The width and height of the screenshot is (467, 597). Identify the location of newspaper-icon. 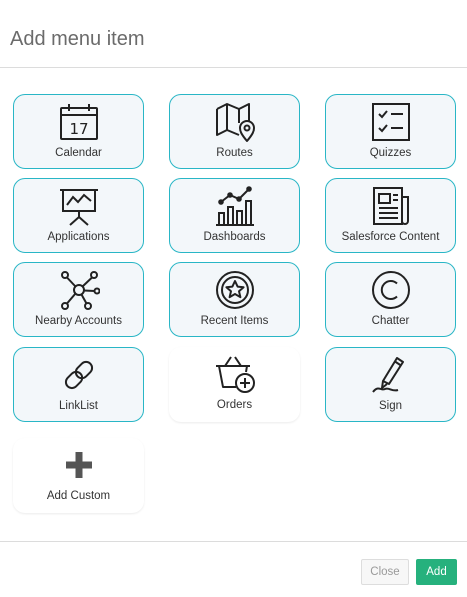
(391, 206).